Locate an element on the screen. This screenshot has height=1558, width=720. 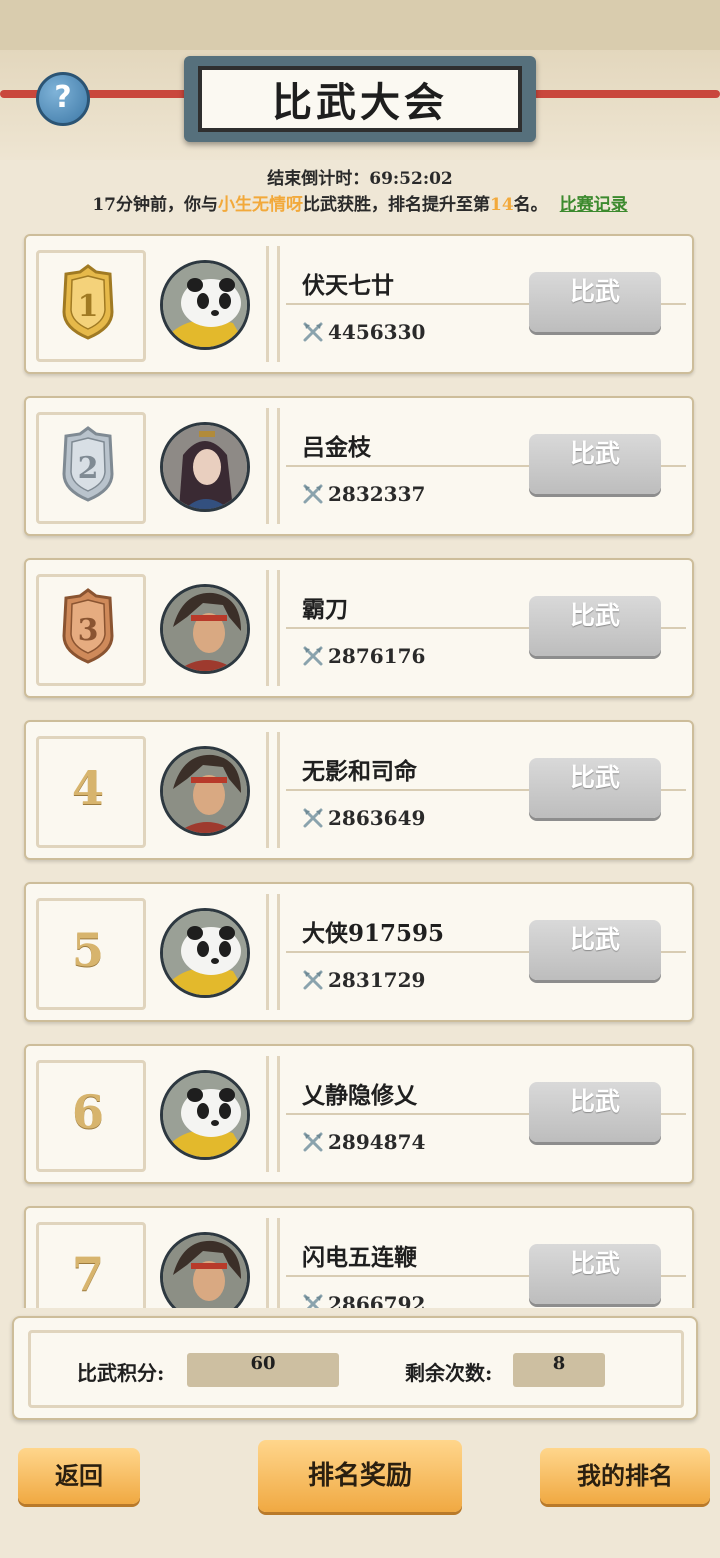
title-plate: 比武大会 is located at coordinates (360, 99).